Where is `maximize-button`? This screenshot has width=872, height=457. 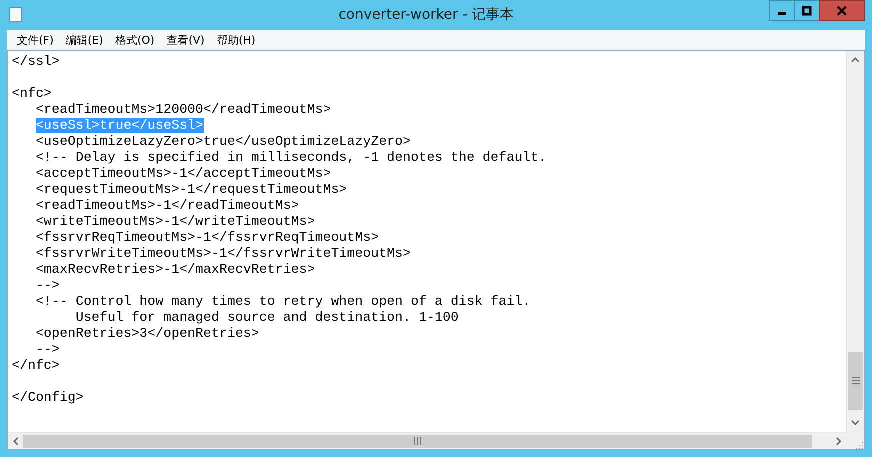 maximize-button is located at coordinates (807, 10).